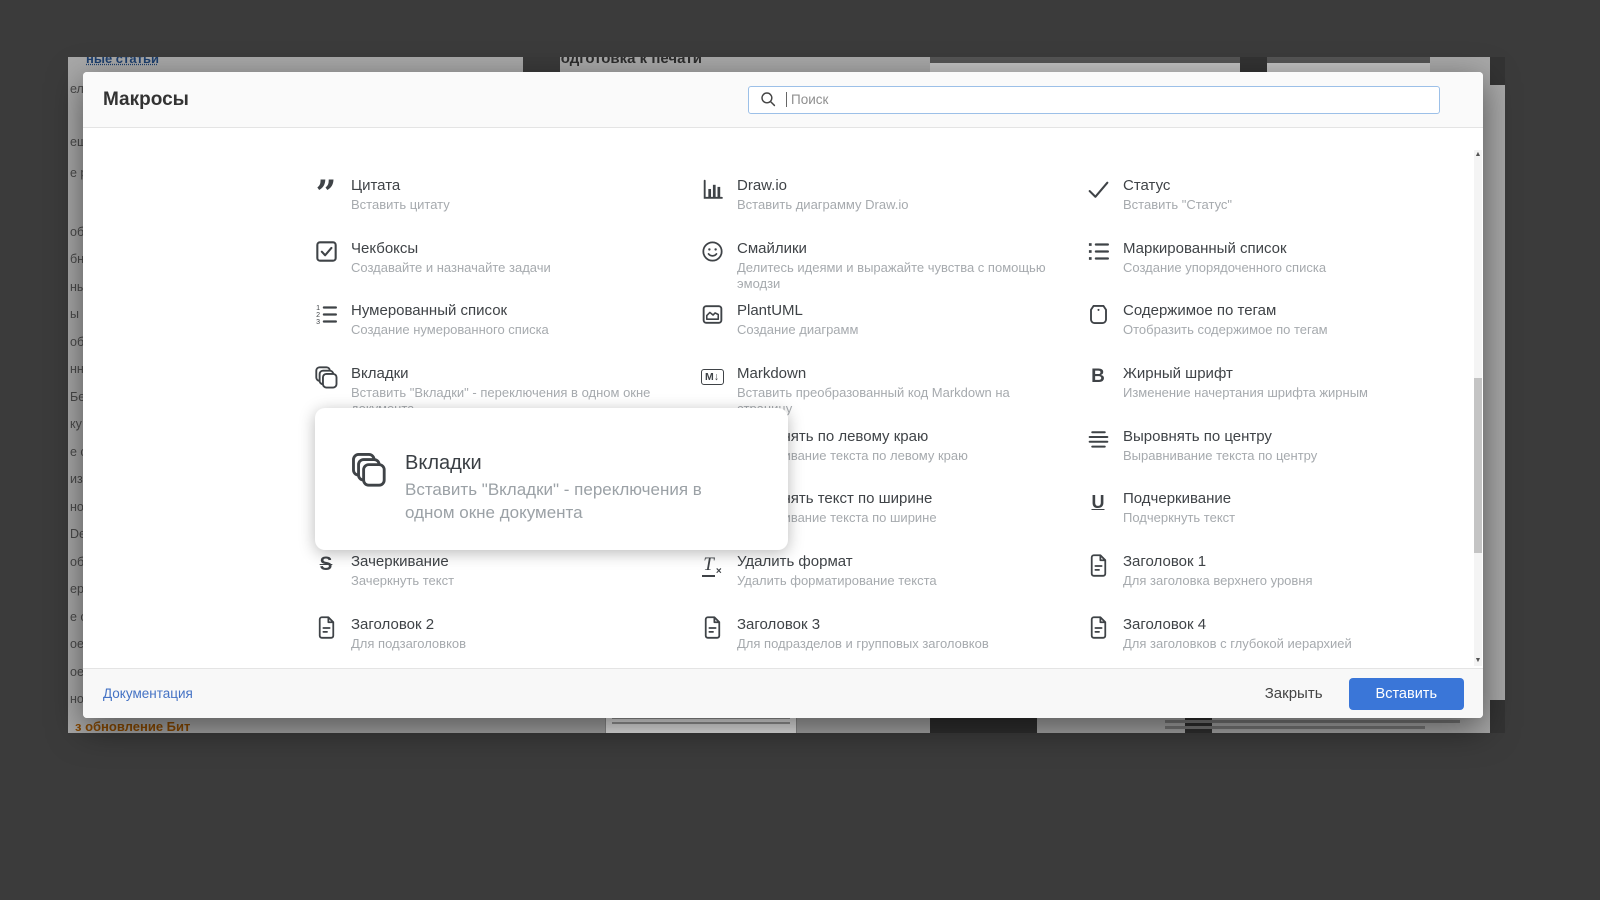  I want to click on page-text-fragment: но, so click(77, 507).